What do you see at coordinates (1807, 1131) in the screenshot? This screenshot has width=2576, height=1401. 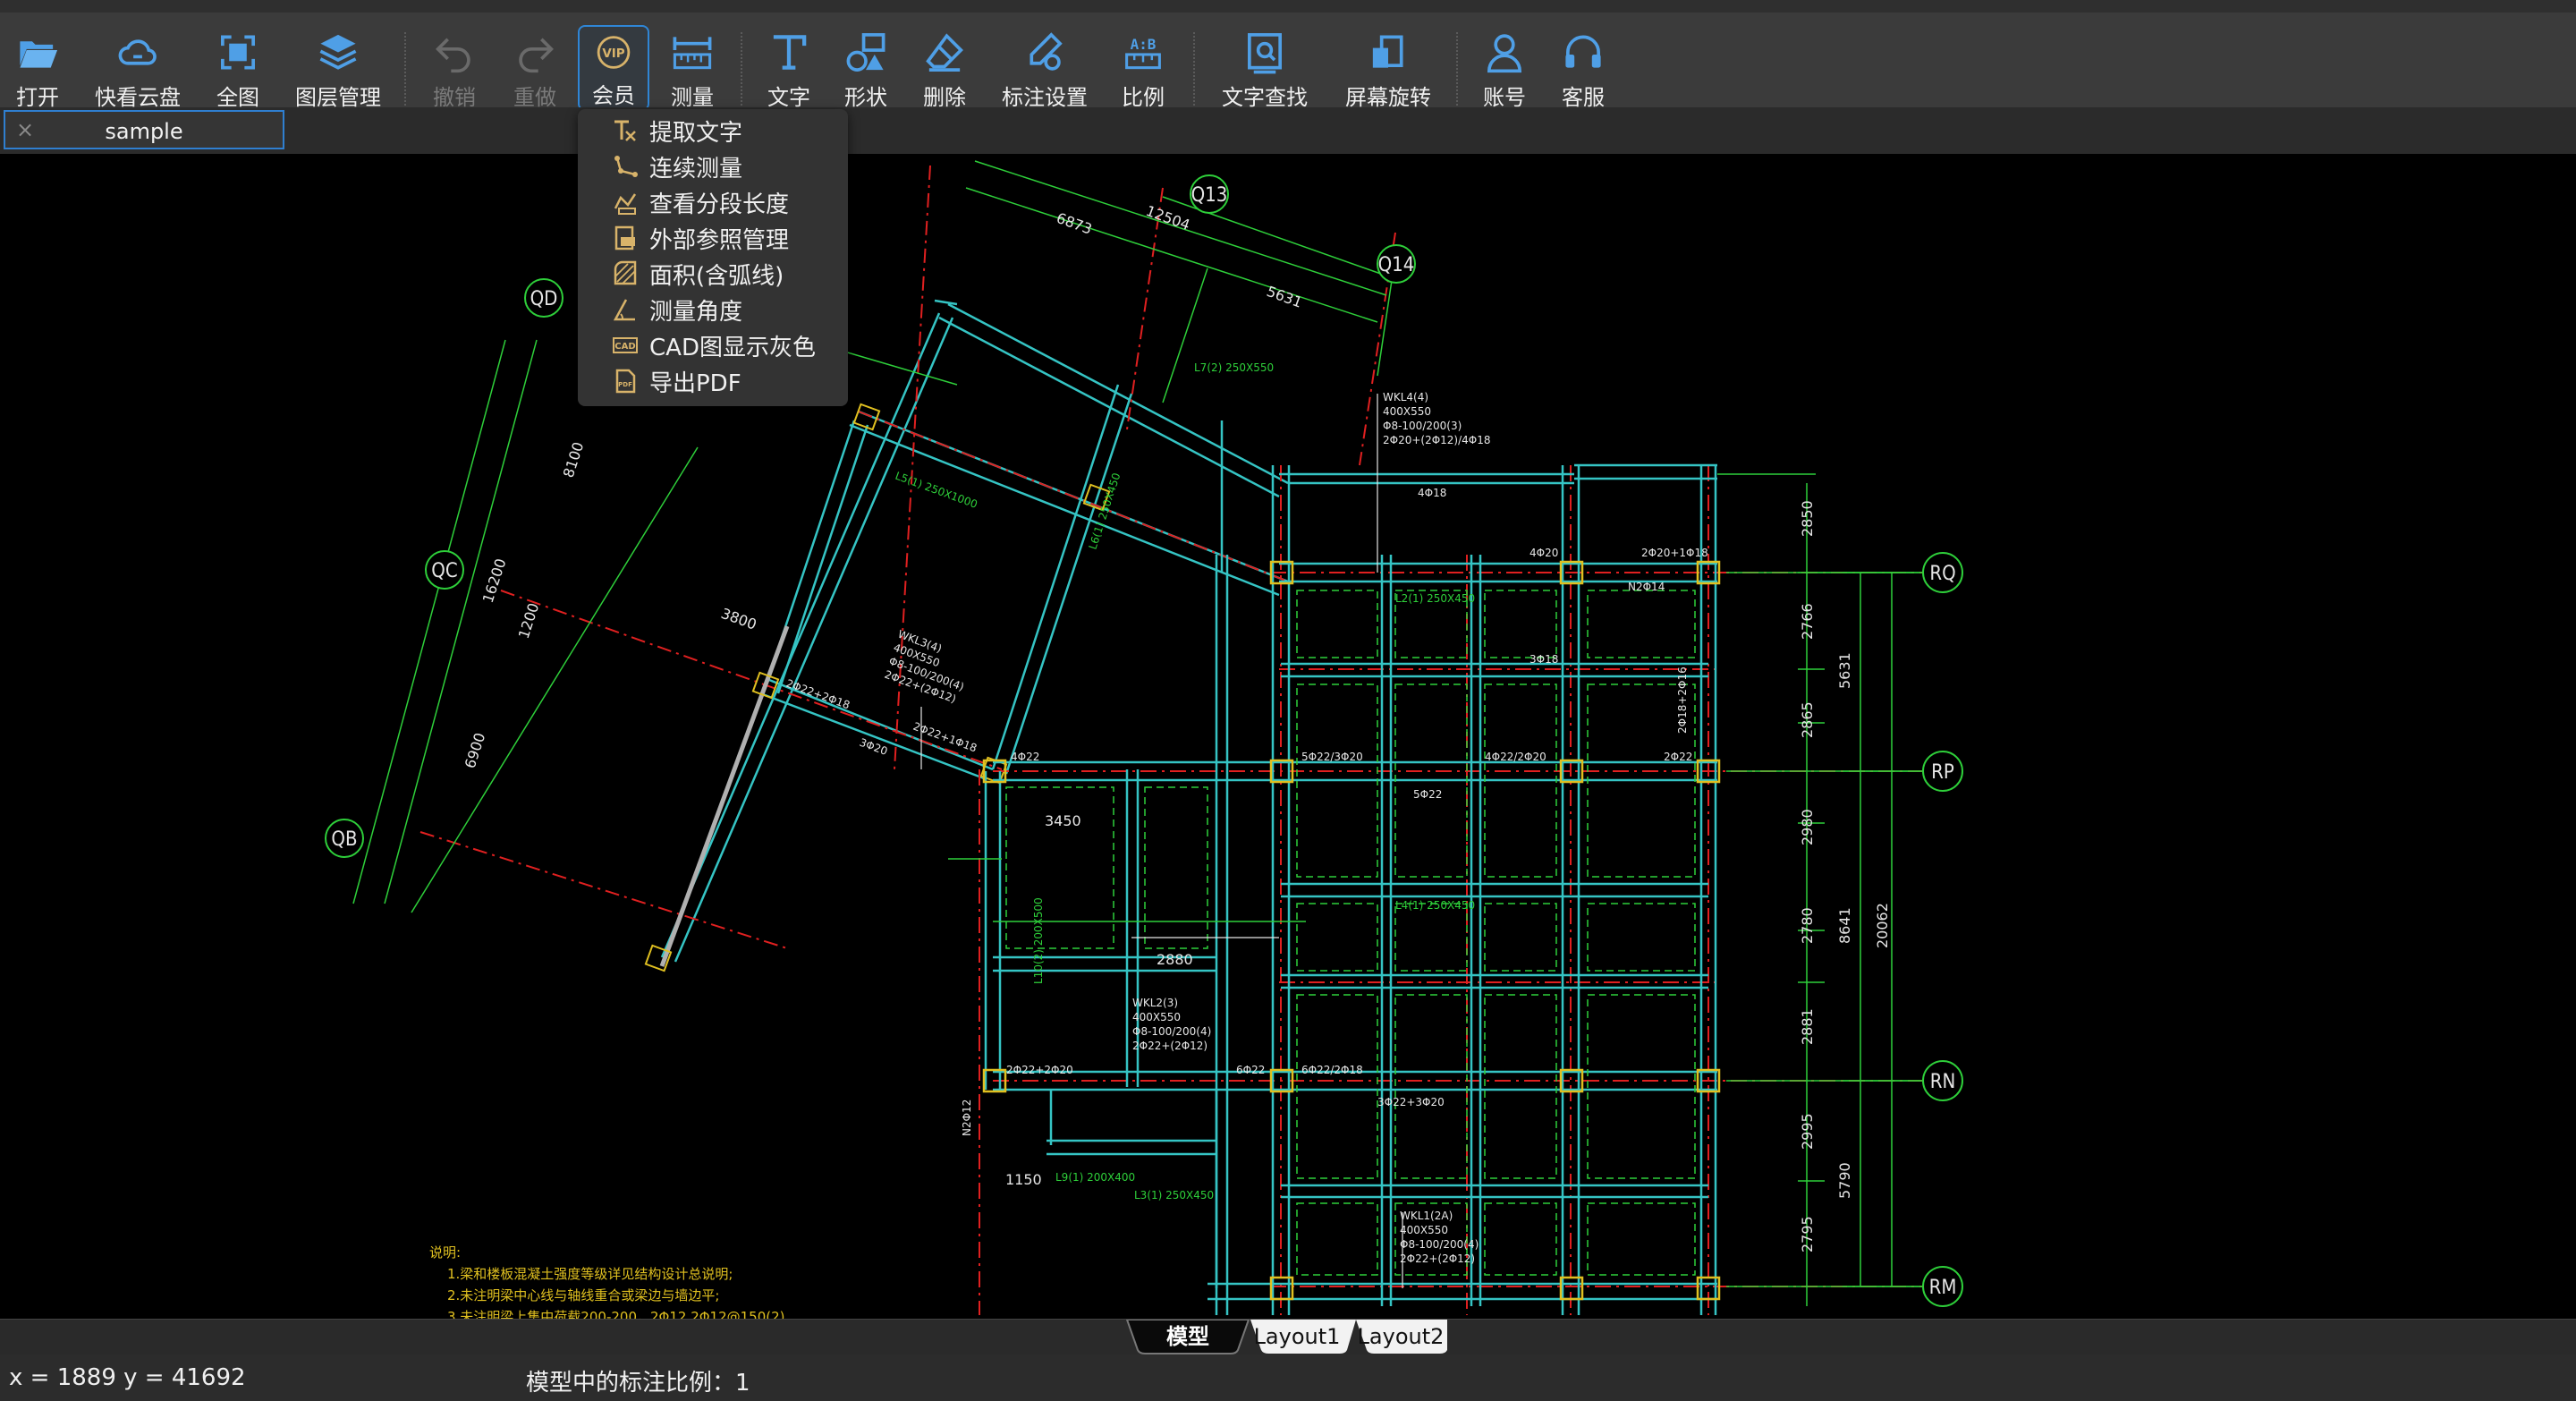 I see `dimension-text: 2995` at bounding box center [1807, 1131].